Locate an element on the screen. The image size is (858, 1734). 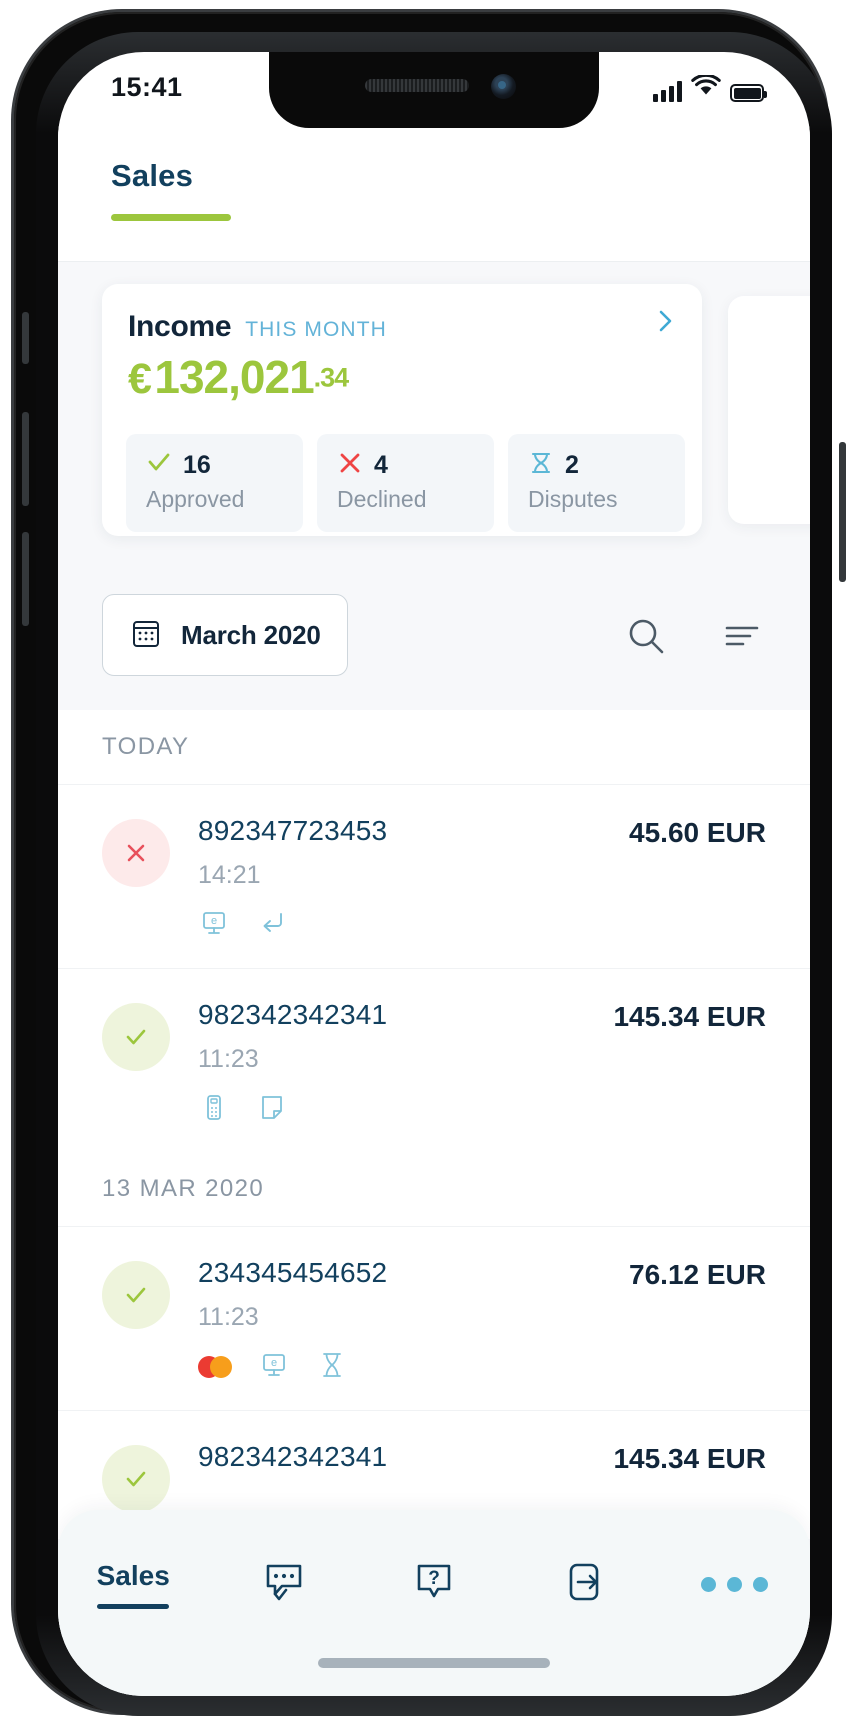
tab-help: ? is located at coordinates (434, 1584).